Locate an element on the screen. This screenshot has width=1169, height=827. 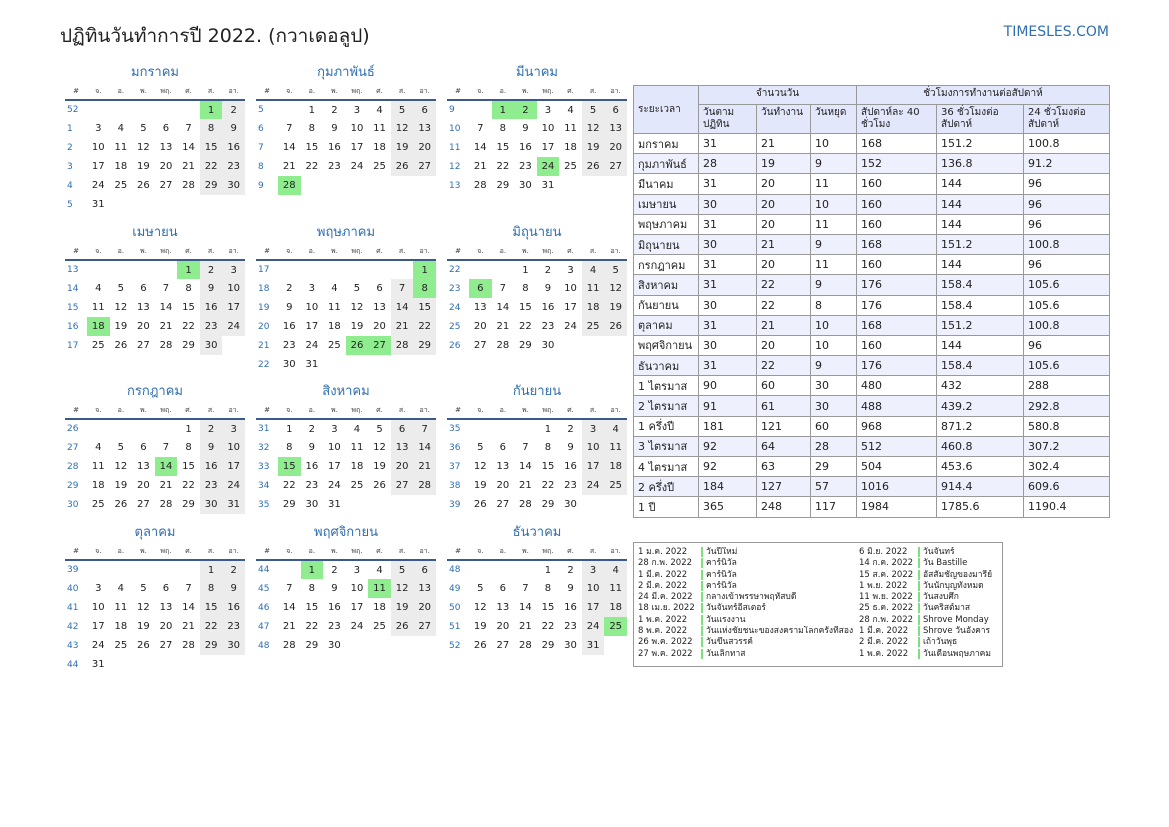
stats-value-cell: 63 is located at coordinates (783, 466).